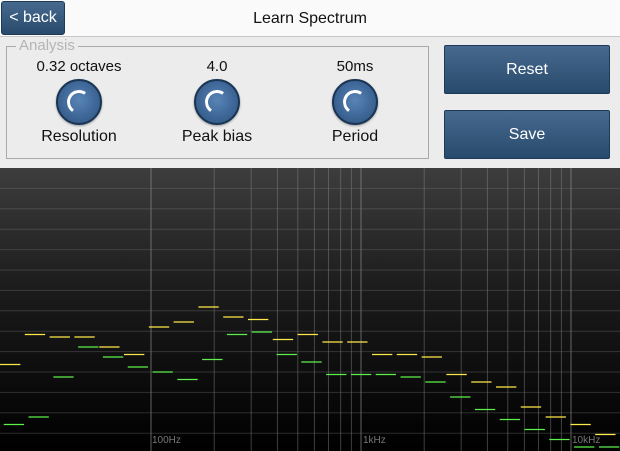 This screenshot has width=620, height=451. Describe the element at coordinates (79, 66) in the screenshot. I see `resolution-value: 0.32 octaves` at that location.